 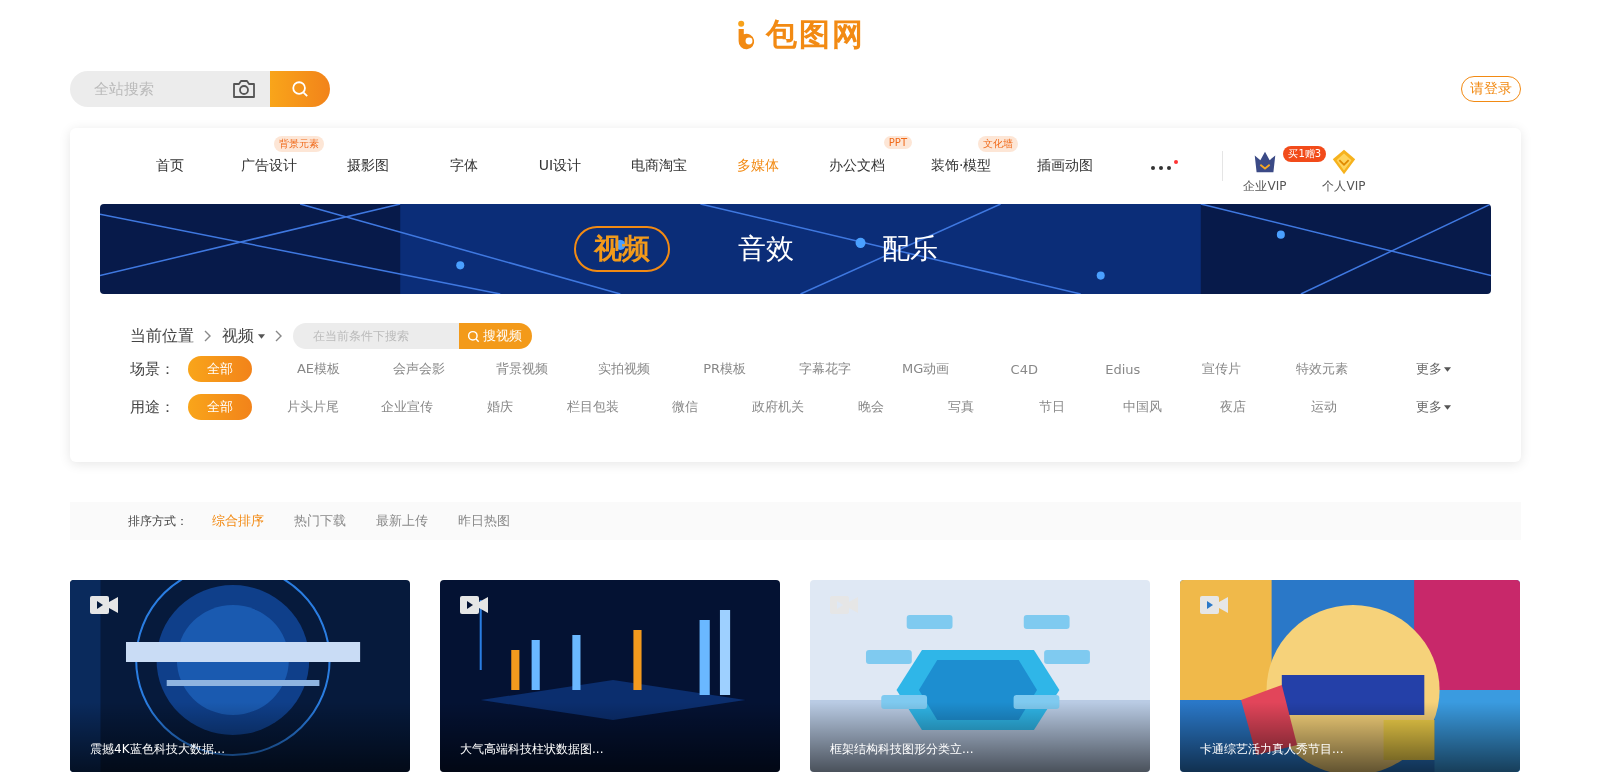 I want to click on media-tab: 音效, so click(x=765, y=249).